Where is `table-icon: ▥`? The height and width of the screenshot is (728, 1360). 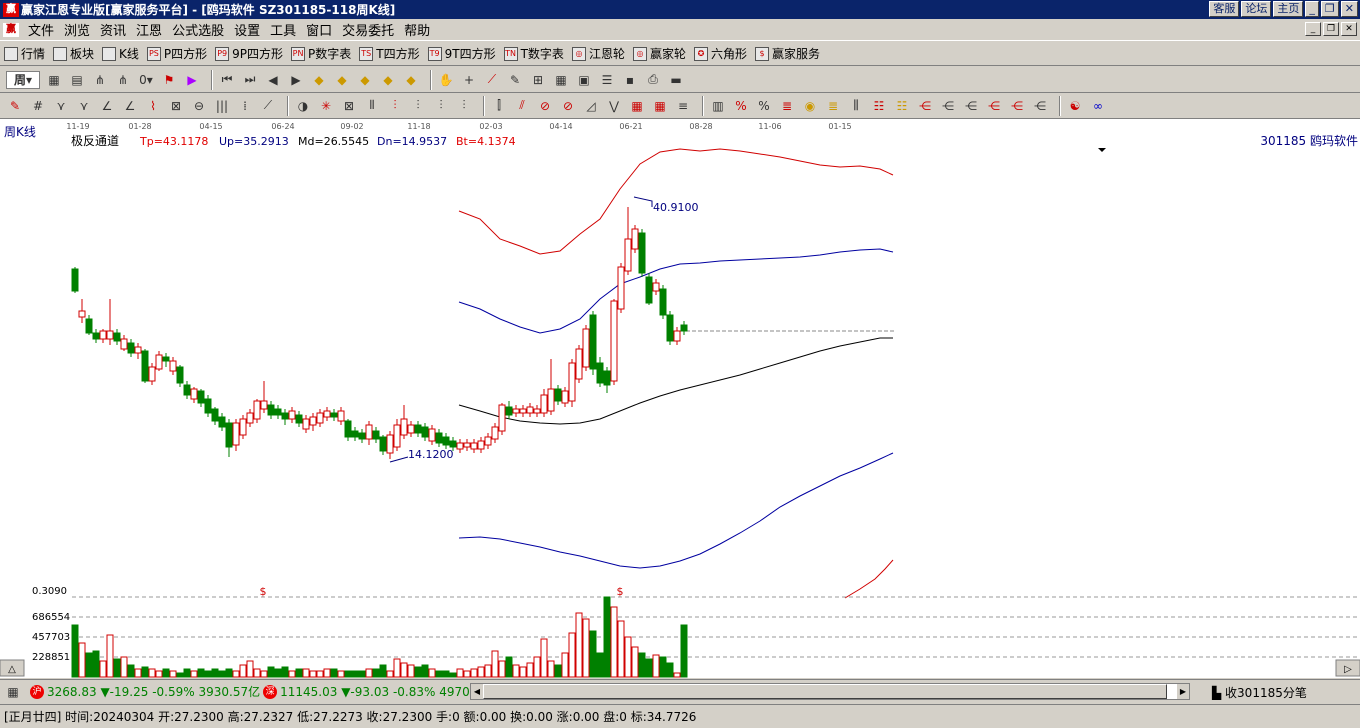 table-icon: ▥ is located at coordinates (718, 106).